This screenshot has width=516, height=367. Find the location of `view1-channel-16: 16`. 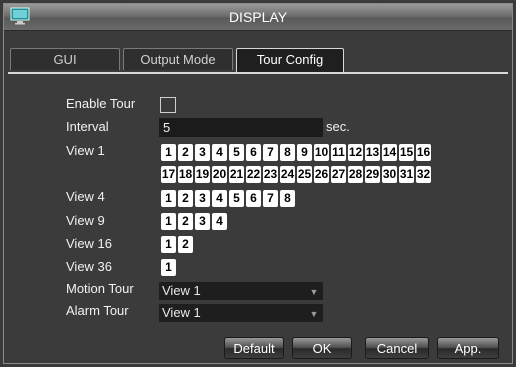

view1-channel-16: 16 is located at coordinates (423, 152).